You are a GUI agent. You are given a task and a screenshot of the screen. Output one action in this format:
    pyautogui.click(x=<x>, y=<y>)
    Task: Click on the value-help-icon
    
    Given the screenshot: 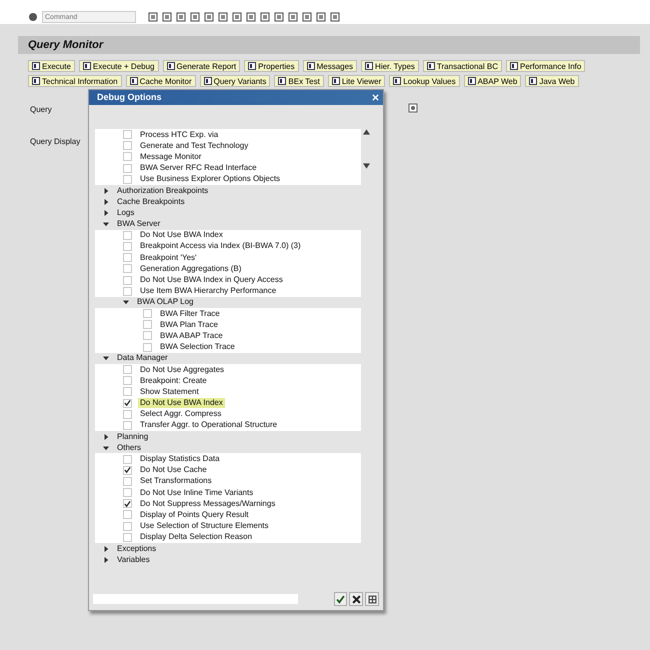 What is the action you would take?
    pyautogui.click(x=413, y=108)
    